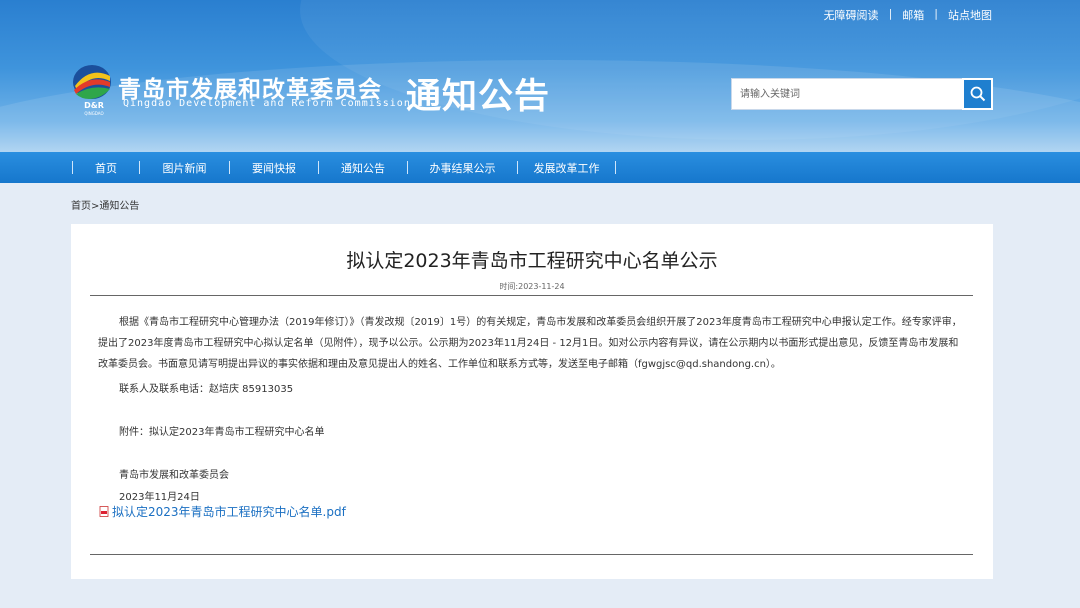 This screenshot has width=1080, height=608. I want to click on breadcrumb-home: 首页, so click(81, 206).